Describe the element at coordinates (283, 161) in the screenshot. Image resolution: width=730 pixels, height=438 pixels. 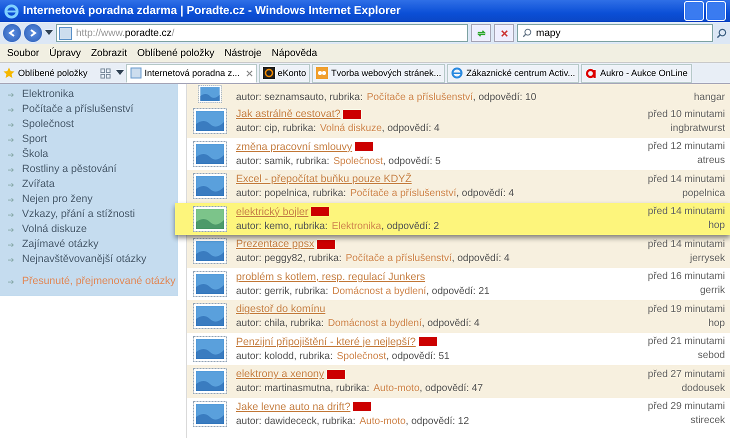
I see `author-text: autor: samik, rubrika:` at that location.